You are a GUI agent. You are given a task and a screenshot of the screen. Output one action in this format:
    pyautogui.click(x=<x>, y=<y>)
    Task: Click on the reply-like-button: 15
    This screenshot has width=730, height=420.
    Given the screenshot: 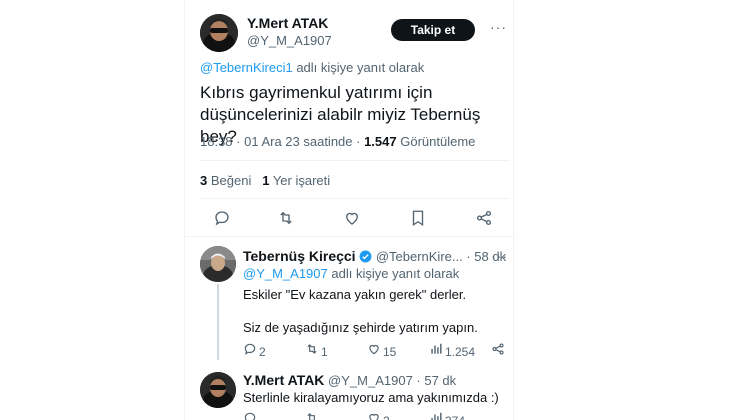 What is the action you would take?
    pyautogui.click(x=381, y=351)
    